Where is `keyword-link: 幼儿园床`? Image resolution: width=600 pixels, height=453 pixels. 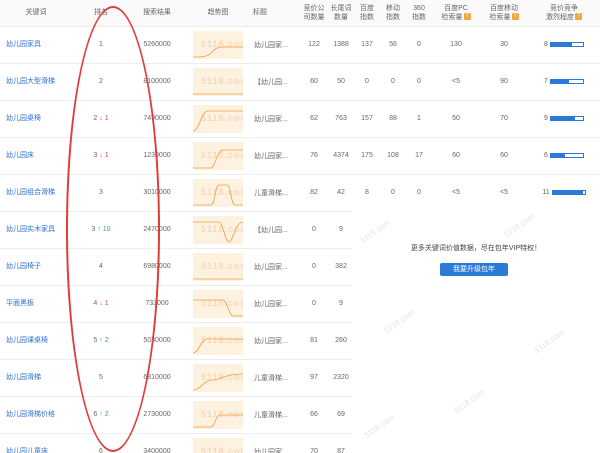 keyword-link: 幼儿园床 is located at coordinates (20, 155).